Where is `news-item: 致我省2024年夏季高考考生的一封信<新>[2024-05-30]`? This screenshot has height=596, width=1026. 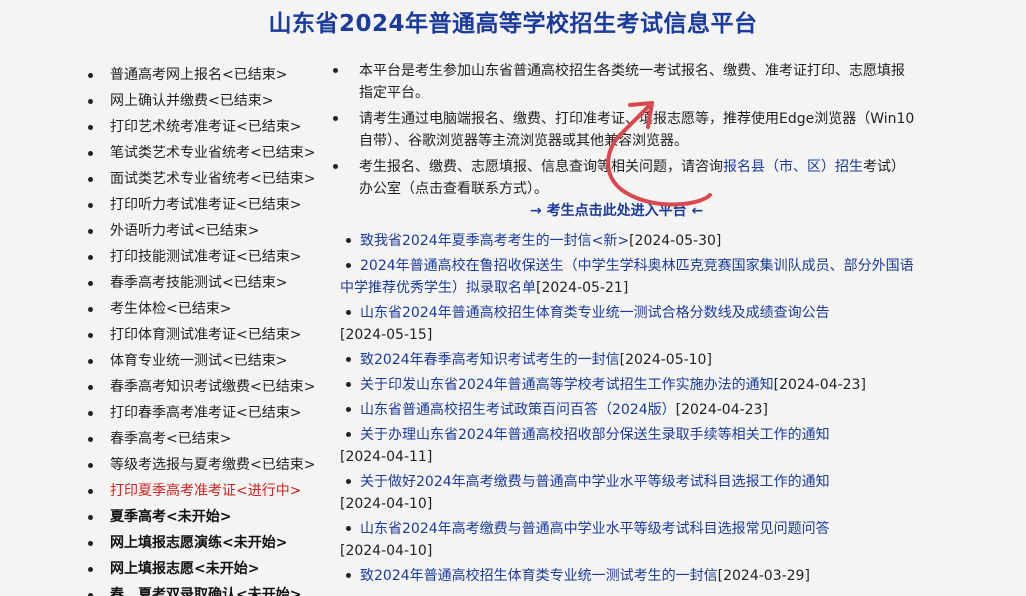
news-item: 致我省2024年夏季高考考生的一封信<新>[2024-05-30] is located at coordinates (630, 241).